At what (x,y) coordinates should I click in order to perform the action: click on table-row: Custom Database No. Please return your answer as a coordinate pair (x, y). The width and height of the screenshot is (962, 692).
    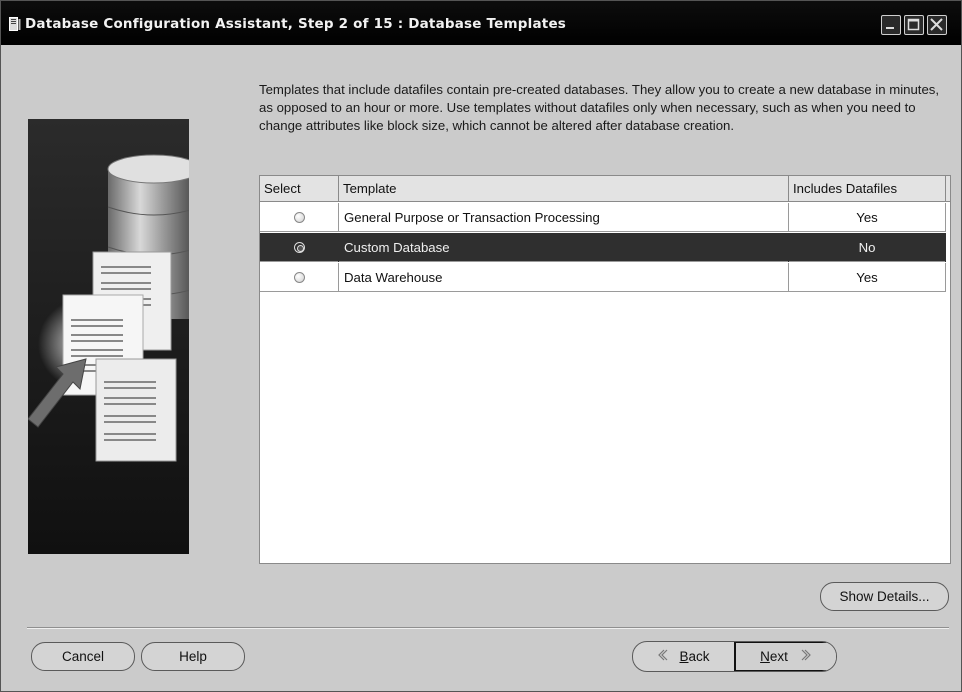
    Looking at the image, I should click on (603, 247).